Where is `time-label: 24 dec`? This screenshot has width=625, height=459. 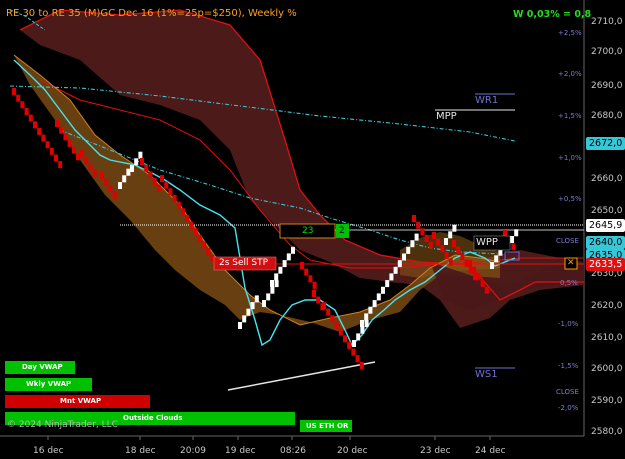 time-label: 24 dec is located at coordinates (490, 451).